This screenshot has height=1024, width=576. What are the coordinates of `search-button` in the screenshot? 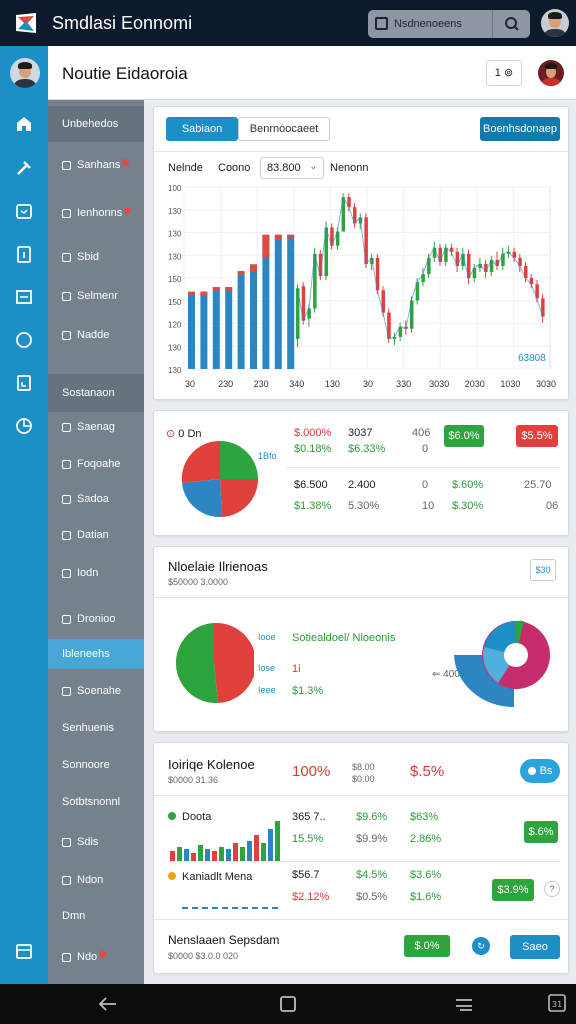 It's located at (511, 24).